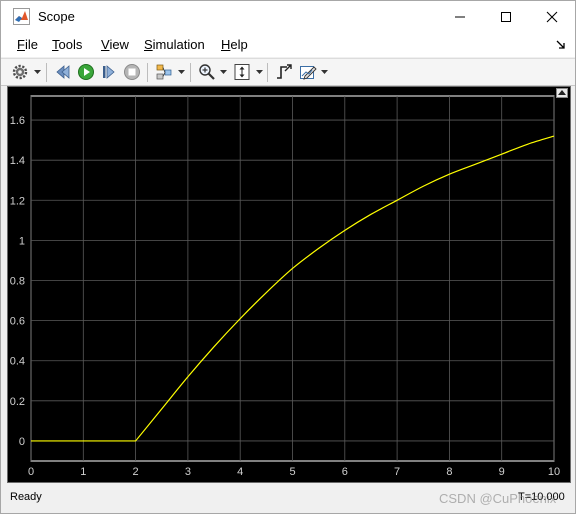 The image size is (576, 514). I want to click on y-tick-label: 0.4, so click(17, 362).